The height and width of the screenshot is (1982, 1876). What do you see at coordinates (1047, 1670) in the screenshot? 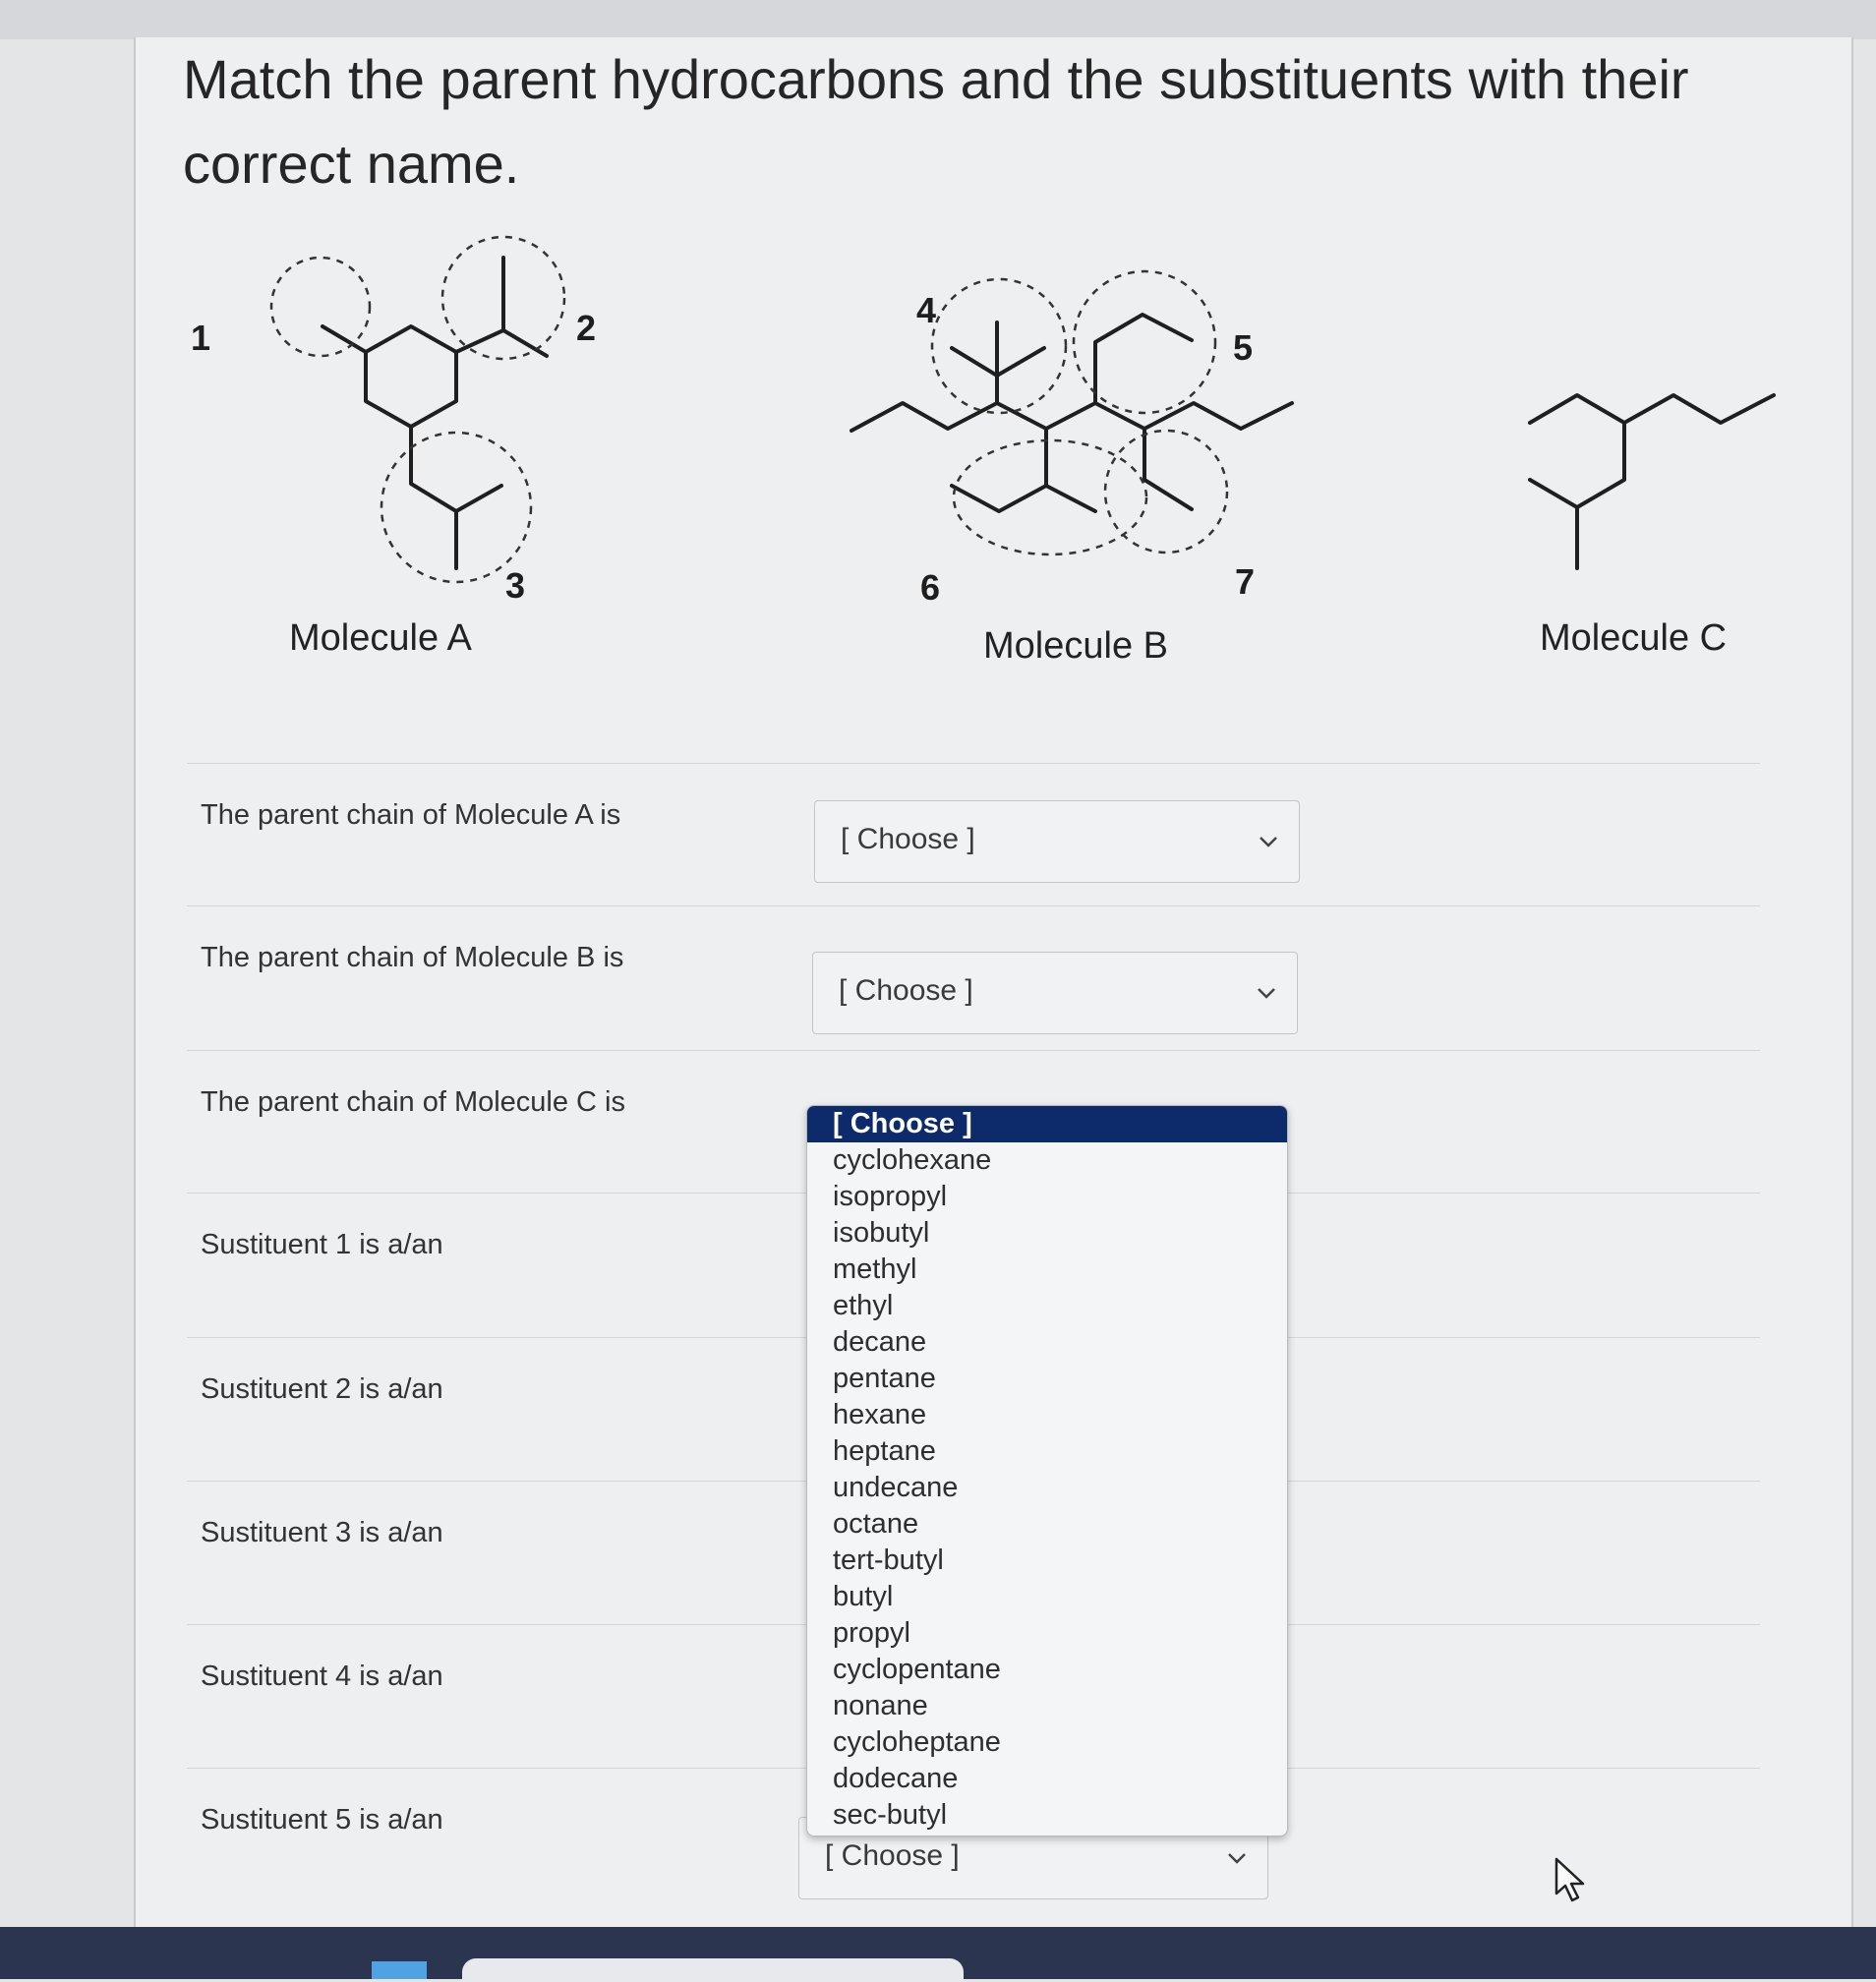
I see `dropdown-option: cyclopentane` at bounding box center [1047, 1670].